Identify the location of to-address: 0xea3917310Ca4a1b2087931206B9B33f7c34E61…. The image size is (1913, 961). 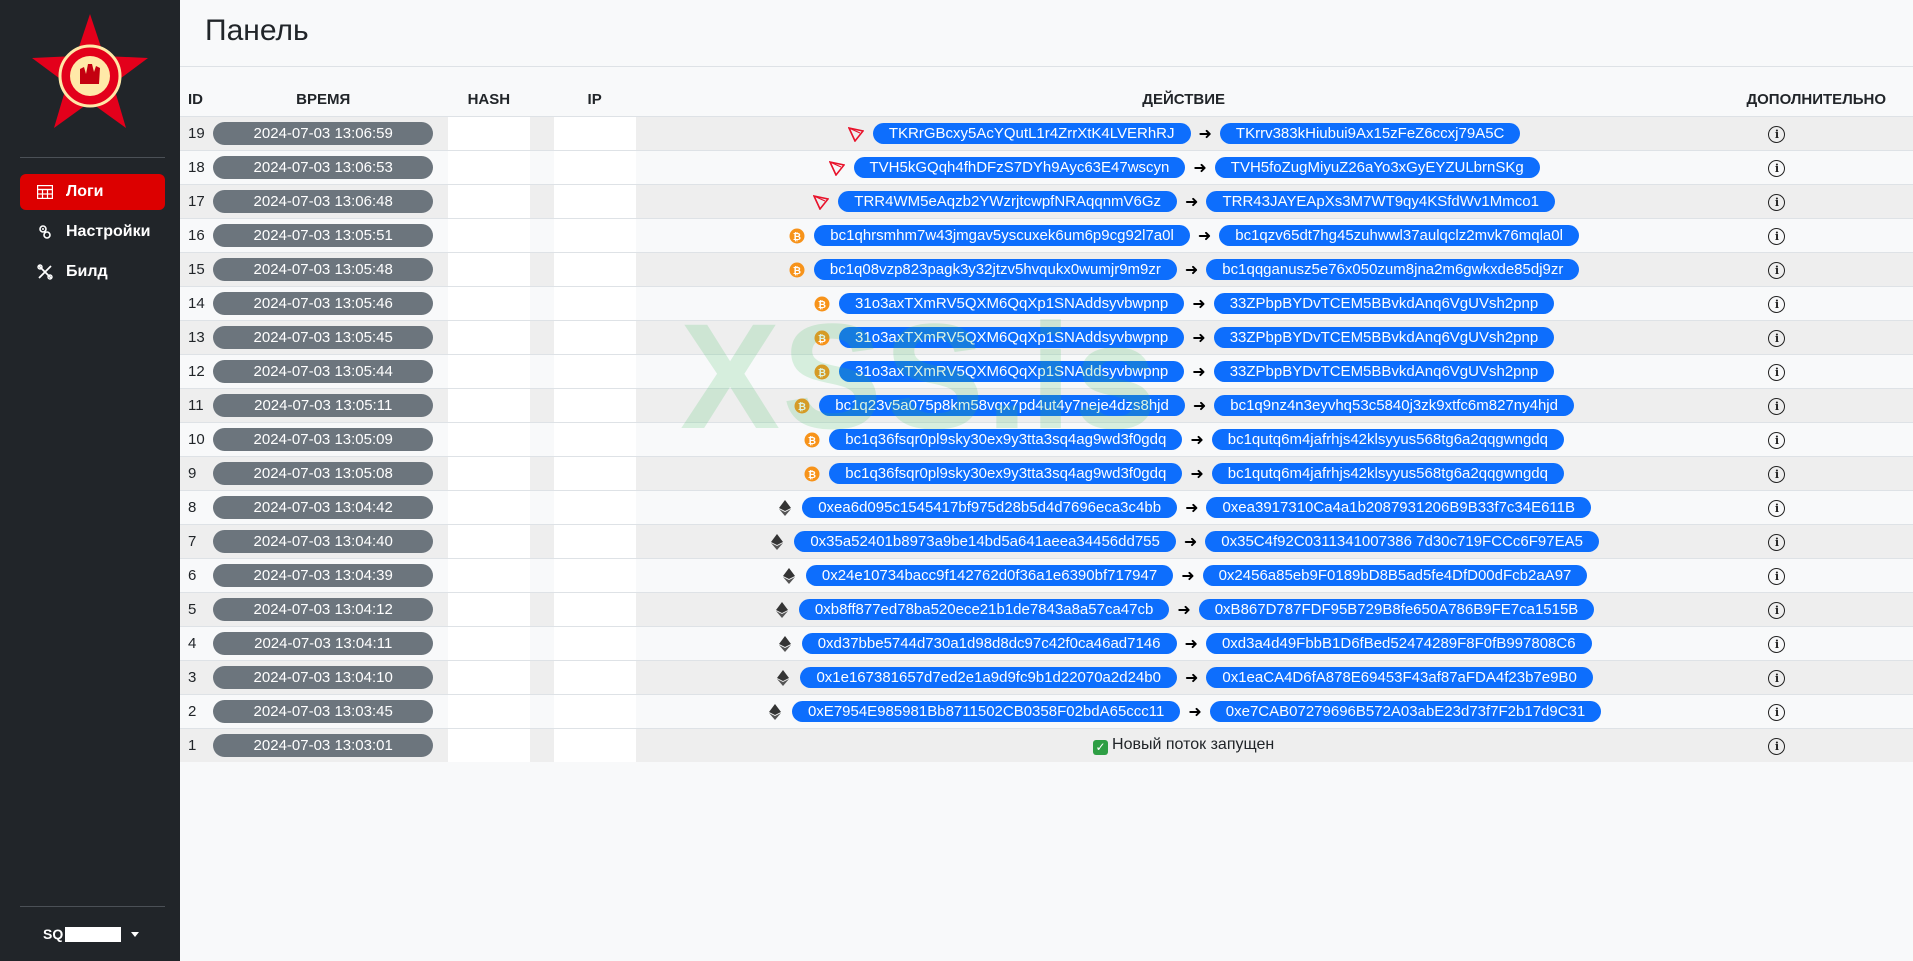
(1399, 507).